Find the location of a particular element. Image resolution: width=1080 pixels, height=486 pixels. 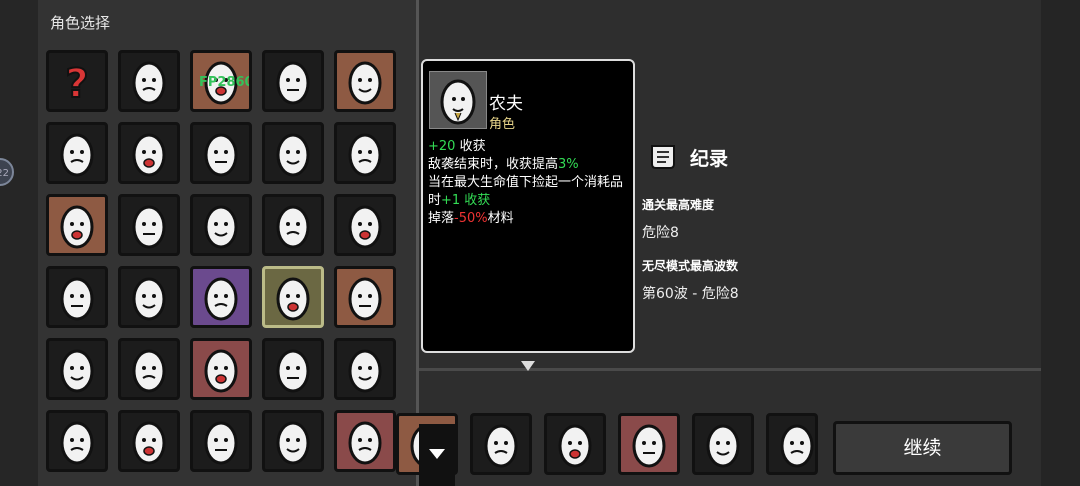

stat-text: -50% is located at coordinates (471, 218).